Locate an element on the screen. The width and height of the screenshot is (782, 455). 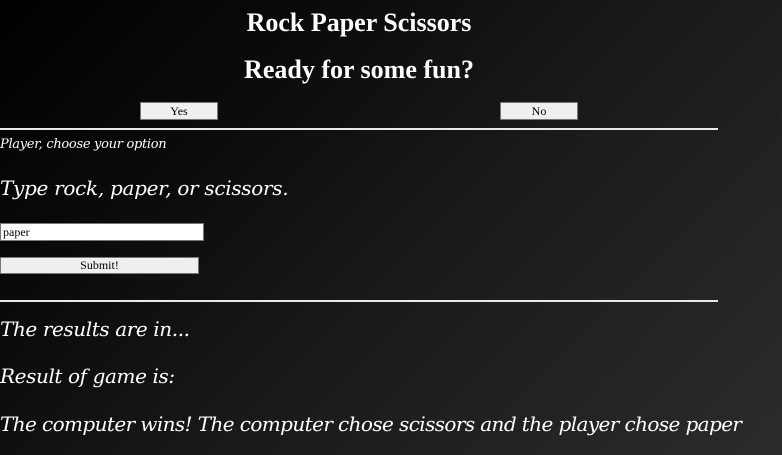
no-button: No is located at coordinates (539, 111).